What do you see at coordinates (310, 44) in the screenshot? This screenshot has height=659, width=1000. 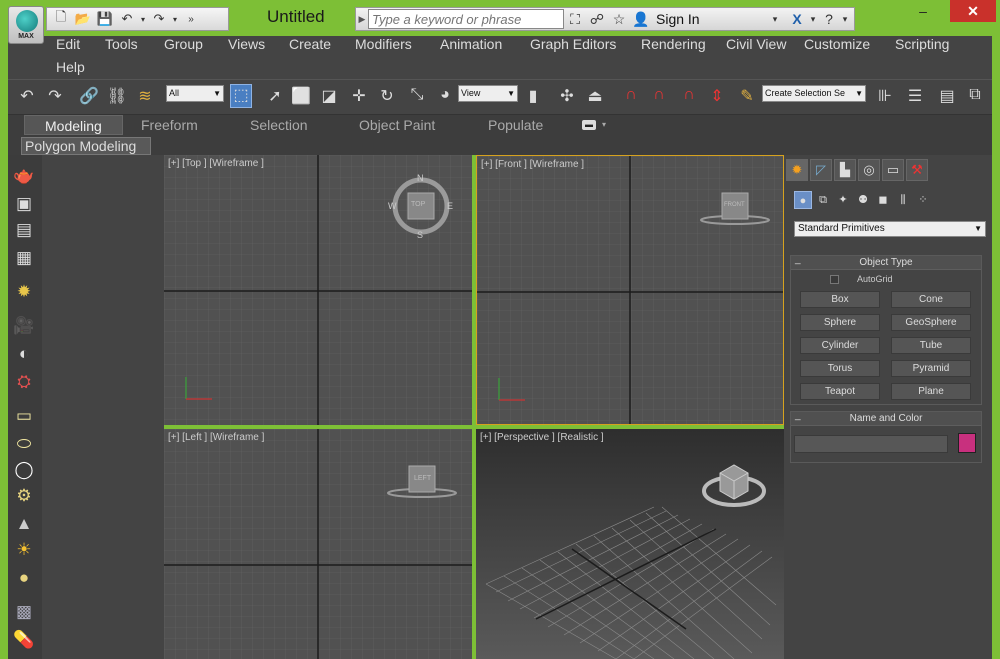 I see `menu-create: Create` at bounding box center [310, 44].